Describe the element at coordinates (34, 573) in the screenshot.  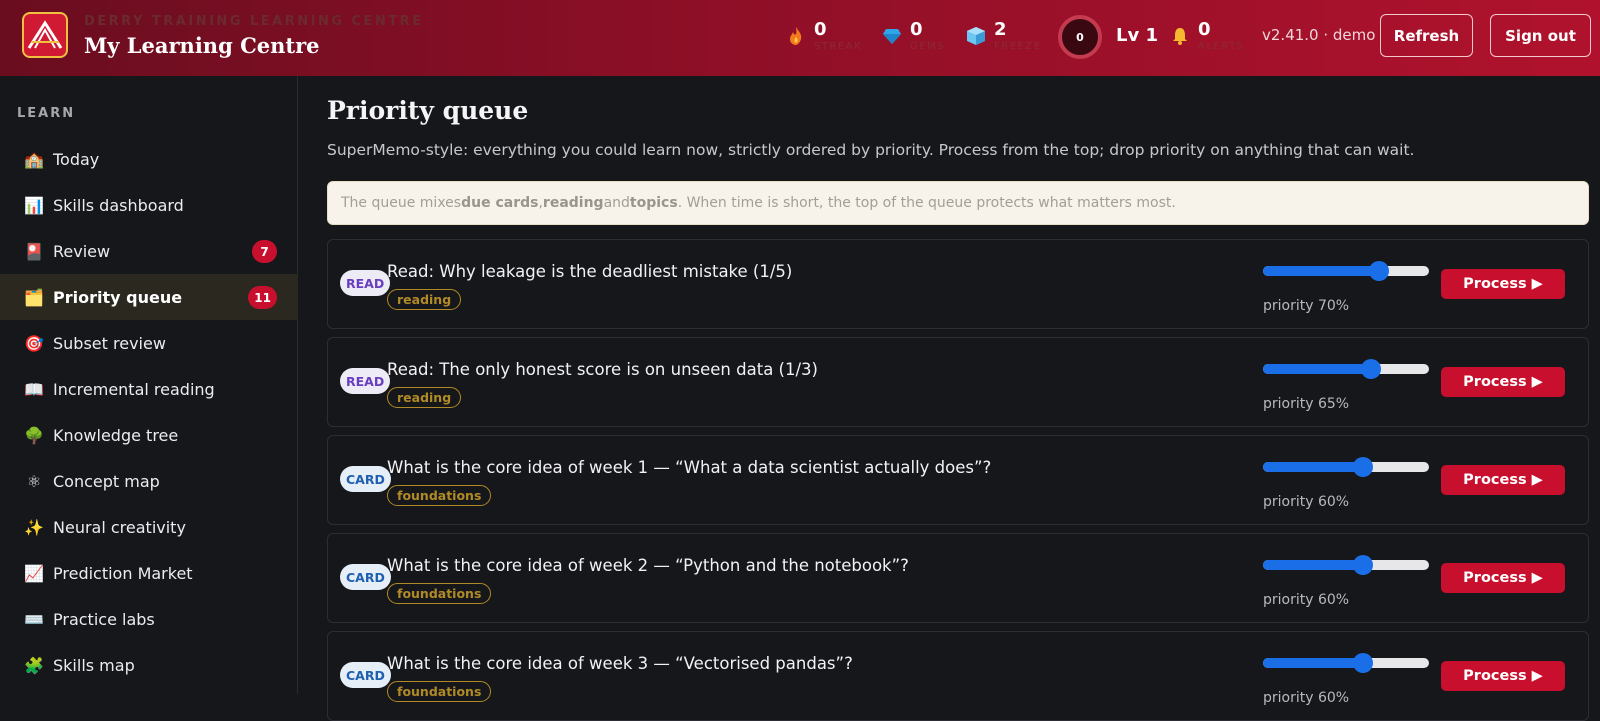
I see `sidebar-item-icon: 📈` at that location.